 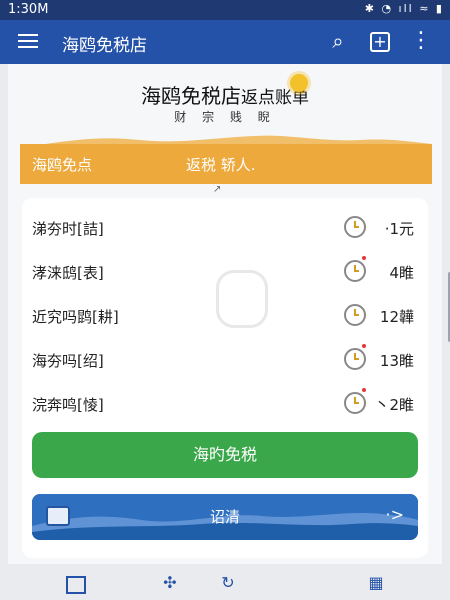 What do you see at coordinates (395, 514) in the screenshot?
I see `arrow-right-icon: ·>` at bounding box center [395, 514].